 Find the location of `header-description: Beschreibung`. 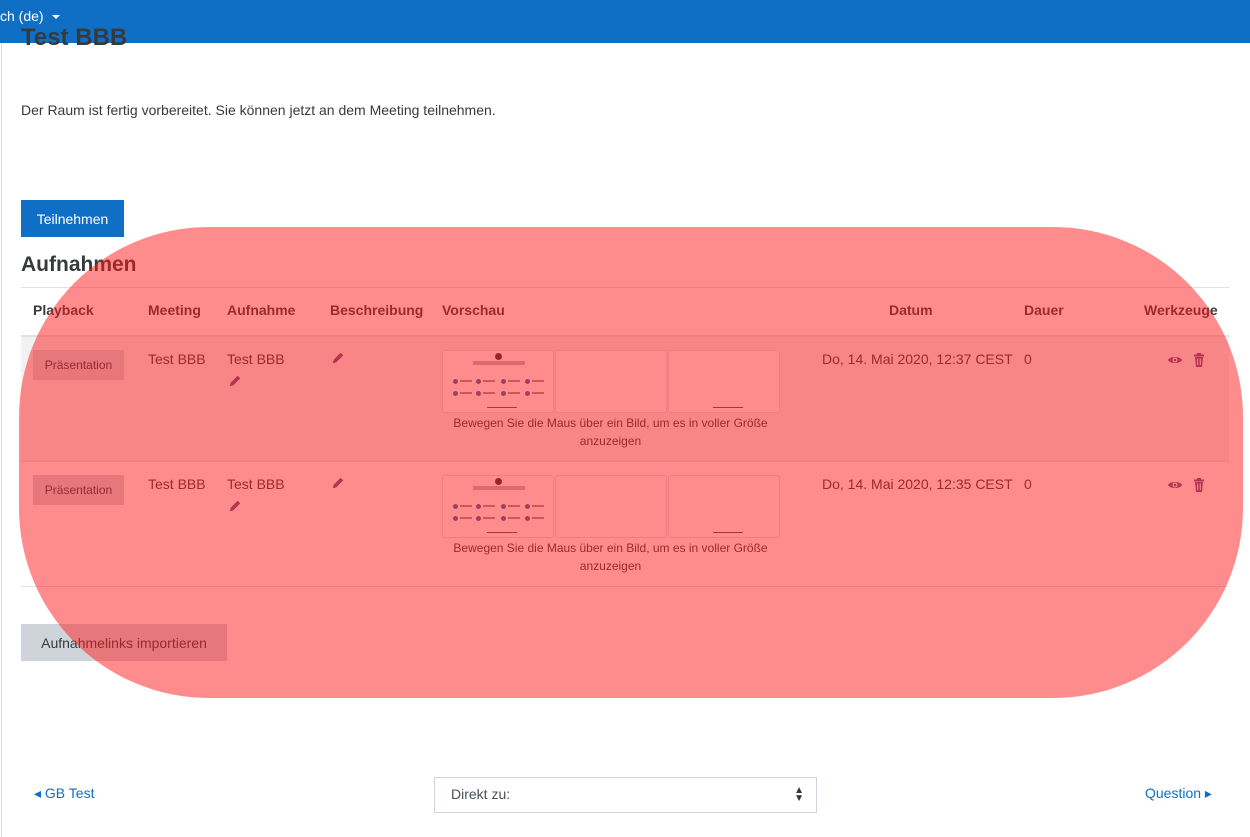

header-description: Beschreibung is located at coordinates (377, 310).